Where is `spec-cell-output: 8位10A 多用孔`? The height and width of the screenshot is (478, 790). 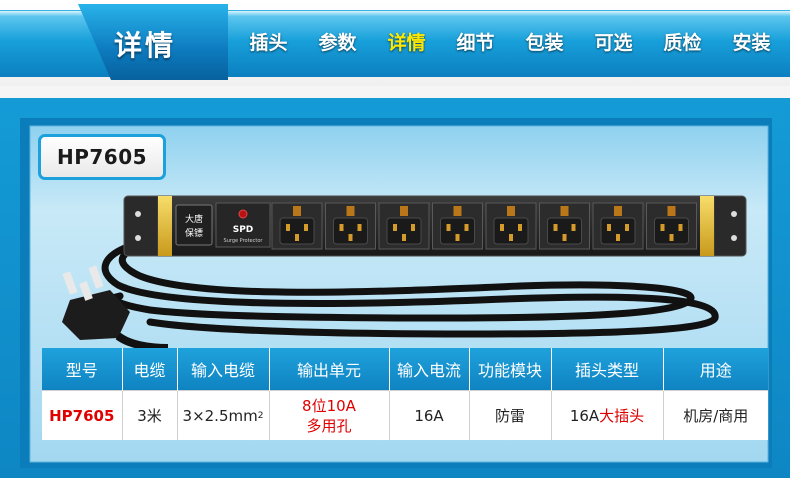
spec-cell-output: 8位10A 多用孔 is located at coordinates (329, 415).